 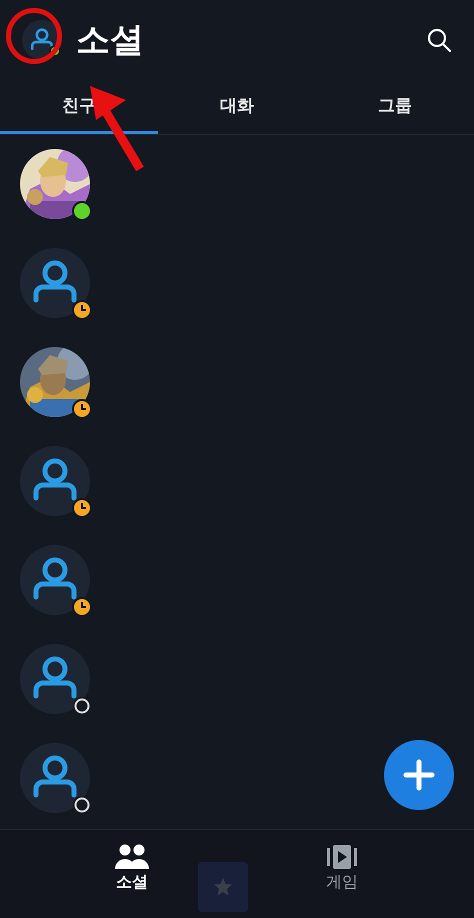 I want to click on search-icon, so click(x=439, y=40).